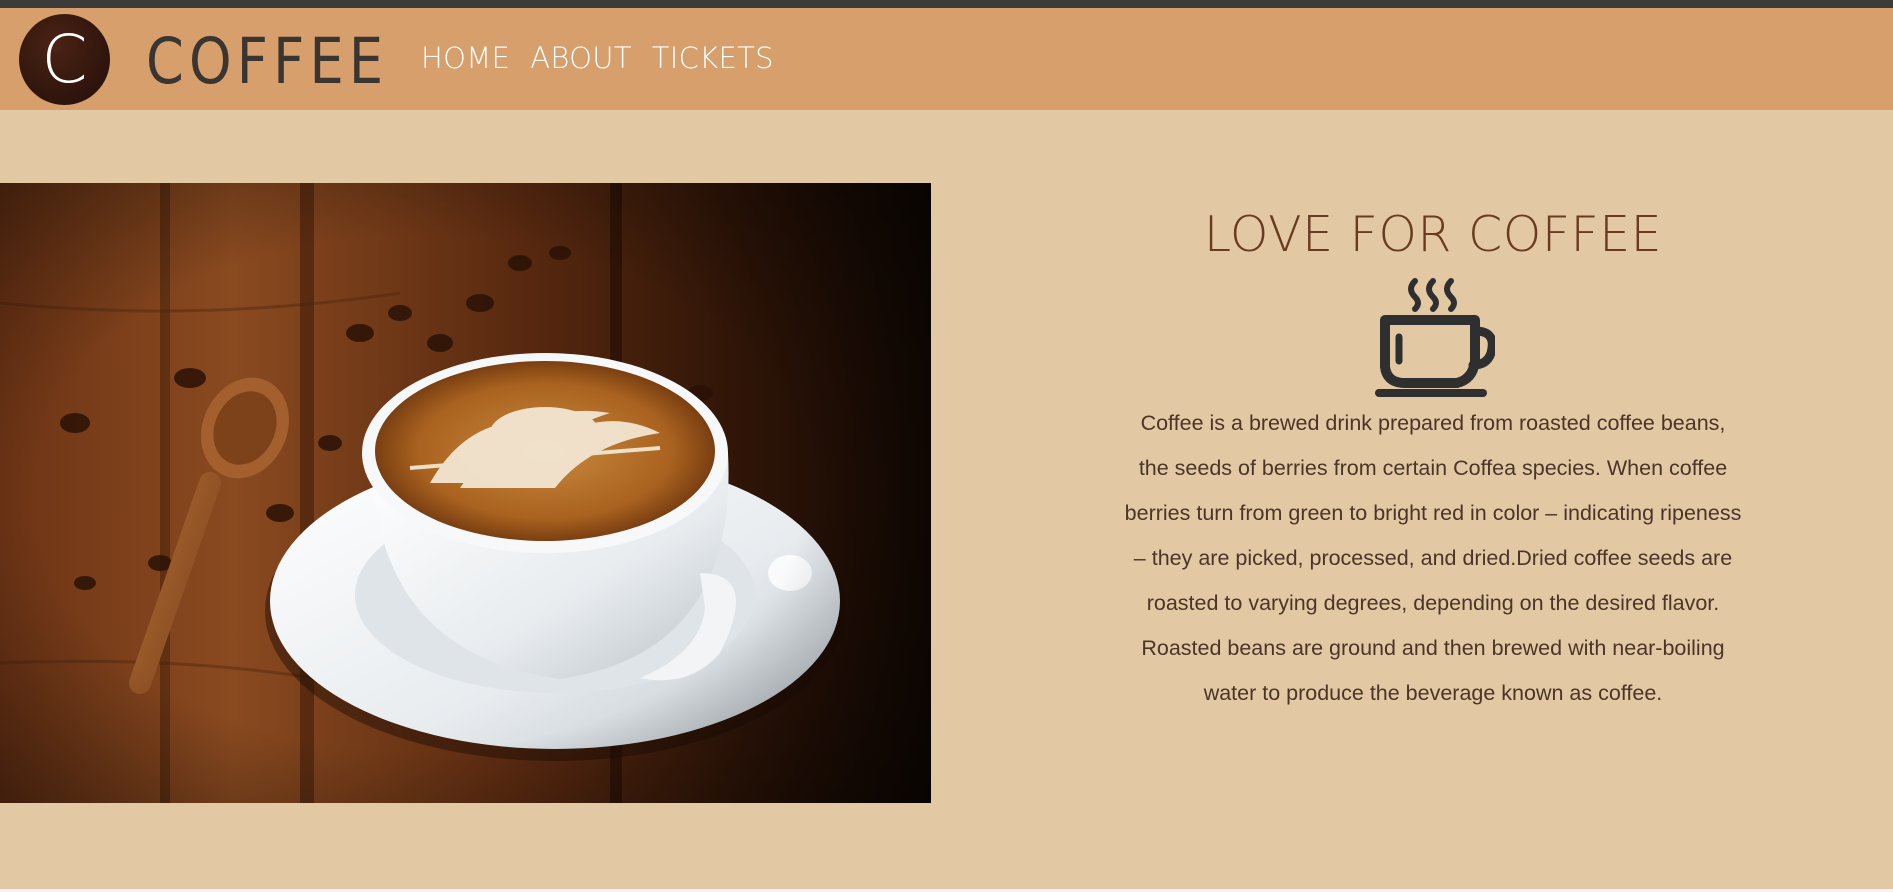 Image resolution: width=1893 pixels, height=892 pixels. I want to click on logo-letter: C, so click(64, 59).